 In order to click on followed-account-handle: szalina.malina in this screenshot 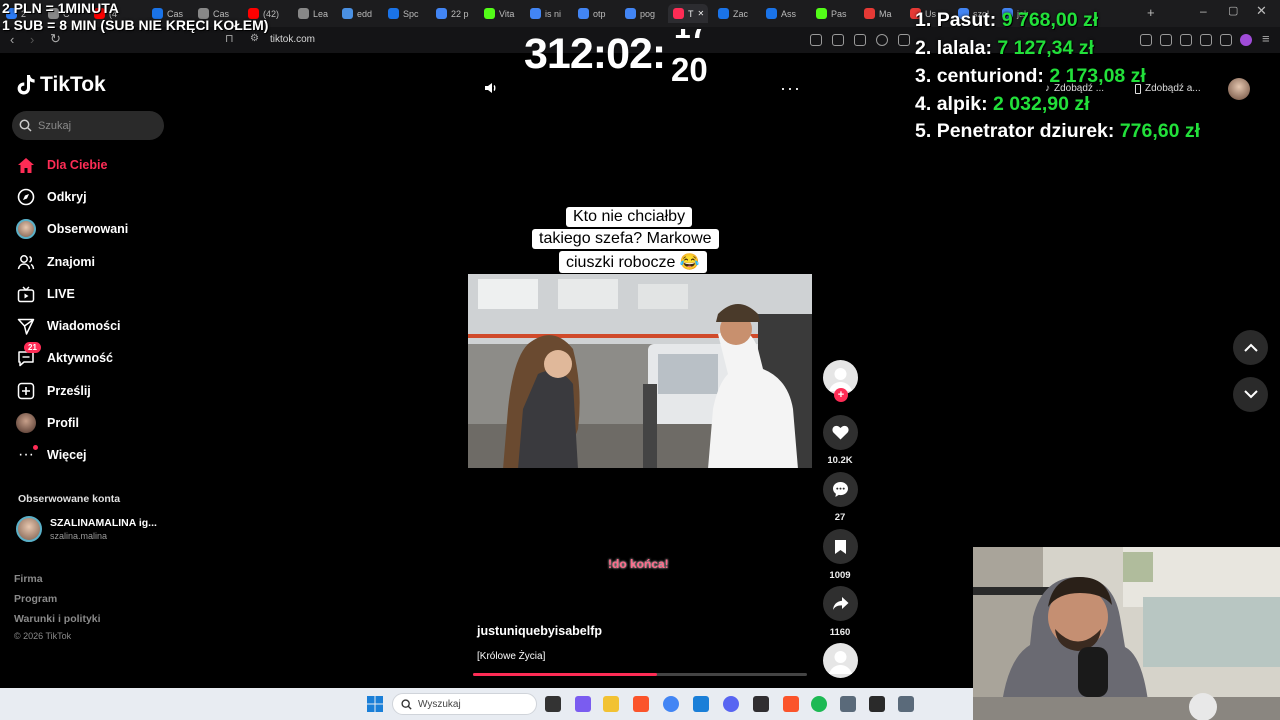, I will do `click(79, 536)`.